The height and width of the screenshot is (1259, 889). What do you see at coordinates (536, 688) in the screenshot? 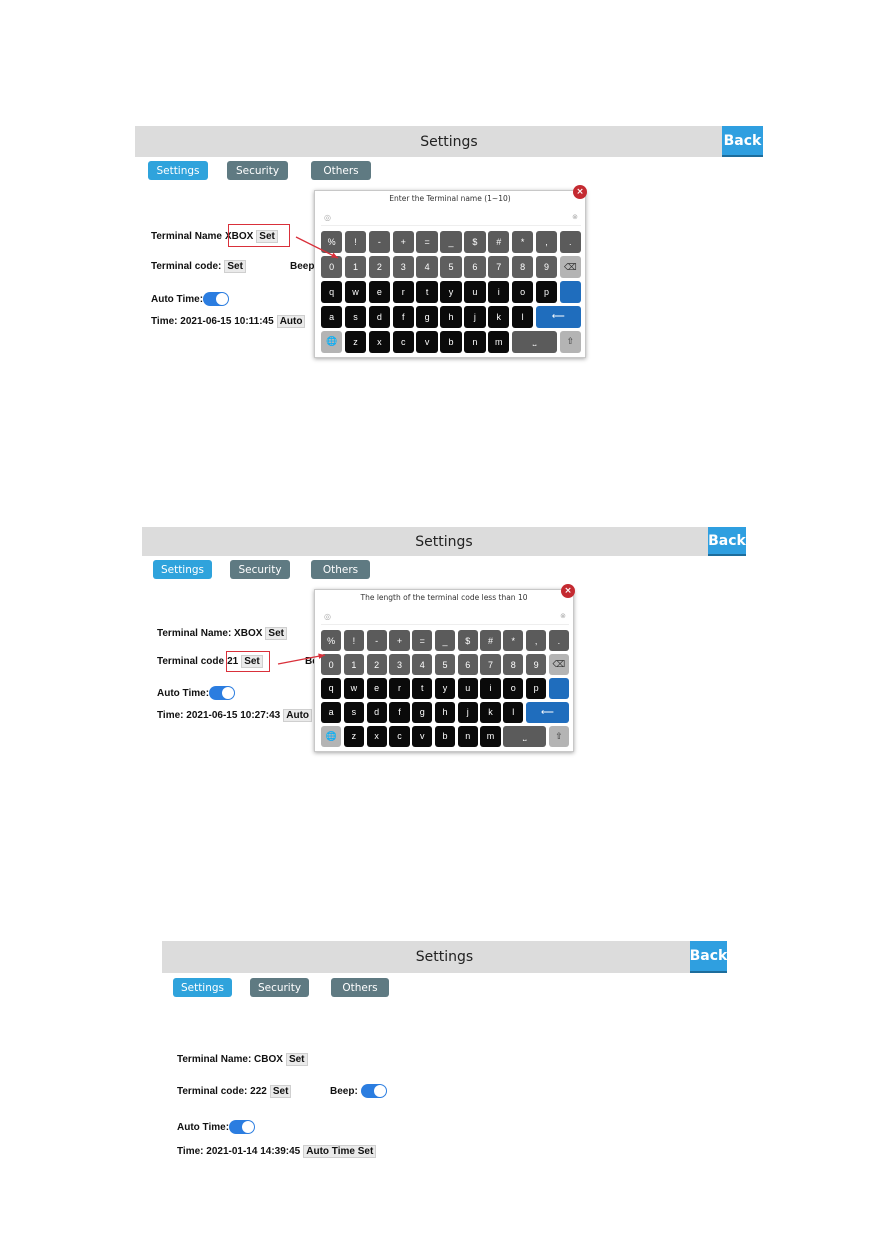
I see `key: p` at bounding box center [536, 688].